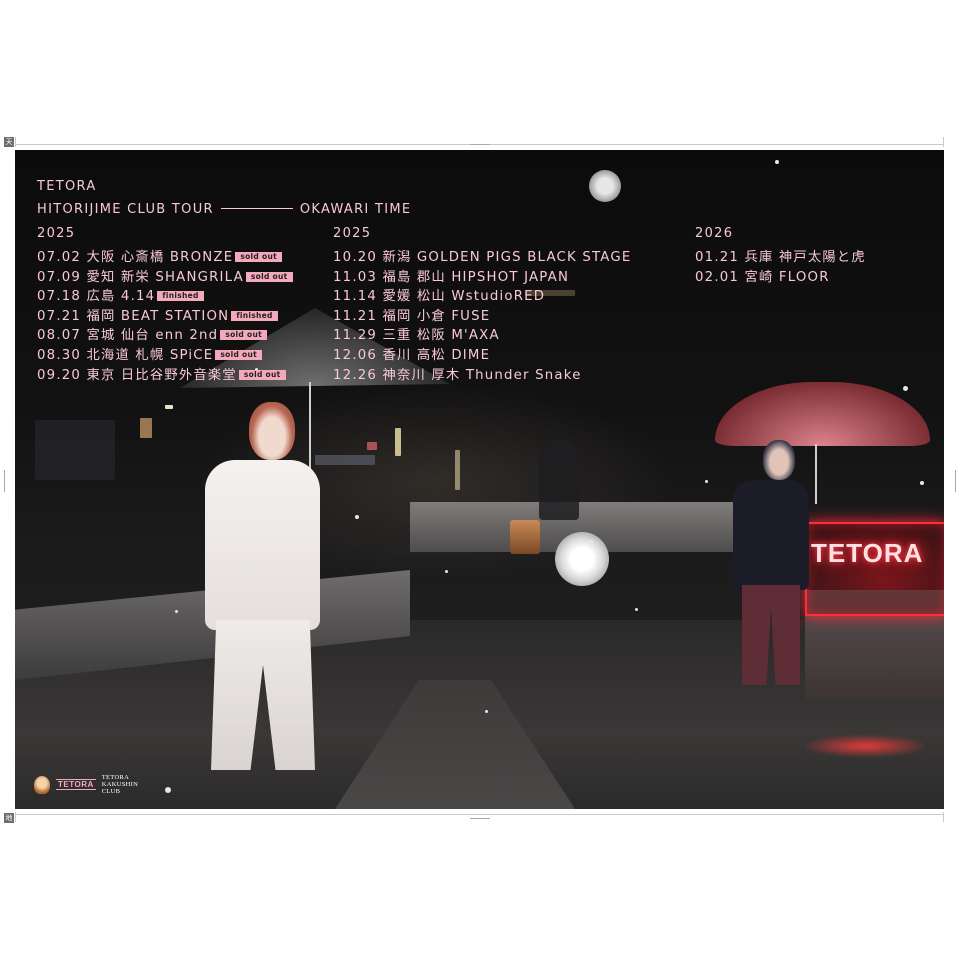 The height and width of the screenshot is (960, 960). I want to click on neon-sign, so click(874, 569).